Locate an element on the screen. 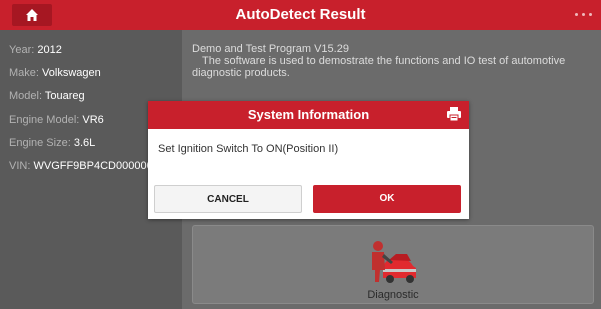  diagnostic-mechanic-icon is located at coordinates (394, 262).